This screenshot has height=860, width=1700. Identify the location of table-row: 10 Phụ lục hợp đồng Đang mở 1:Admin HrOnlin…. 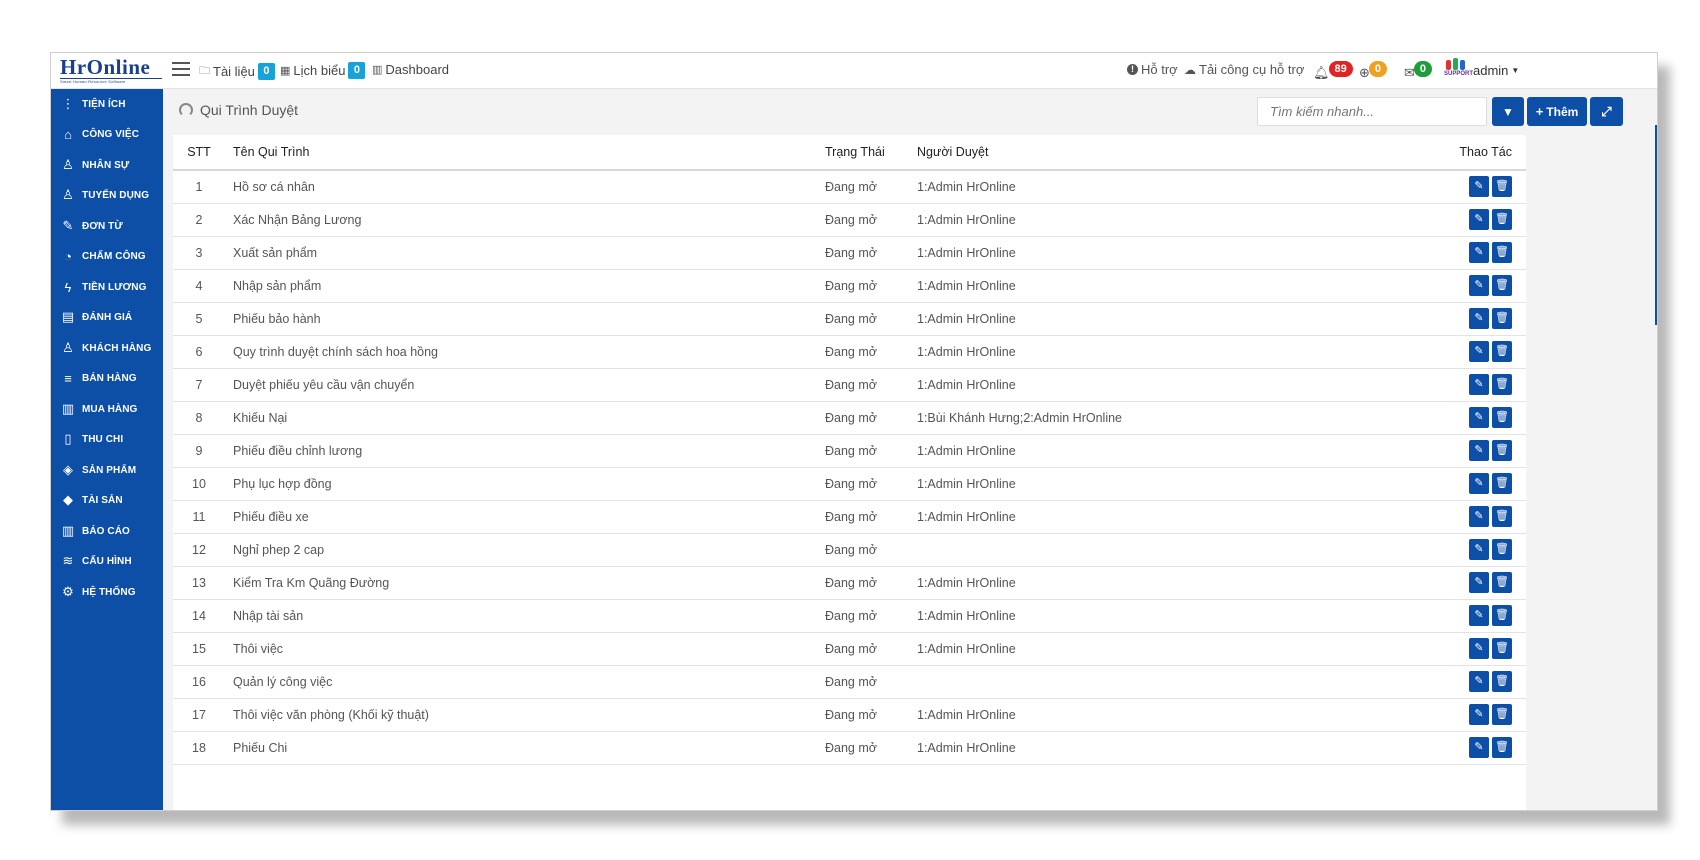
(849, 484).